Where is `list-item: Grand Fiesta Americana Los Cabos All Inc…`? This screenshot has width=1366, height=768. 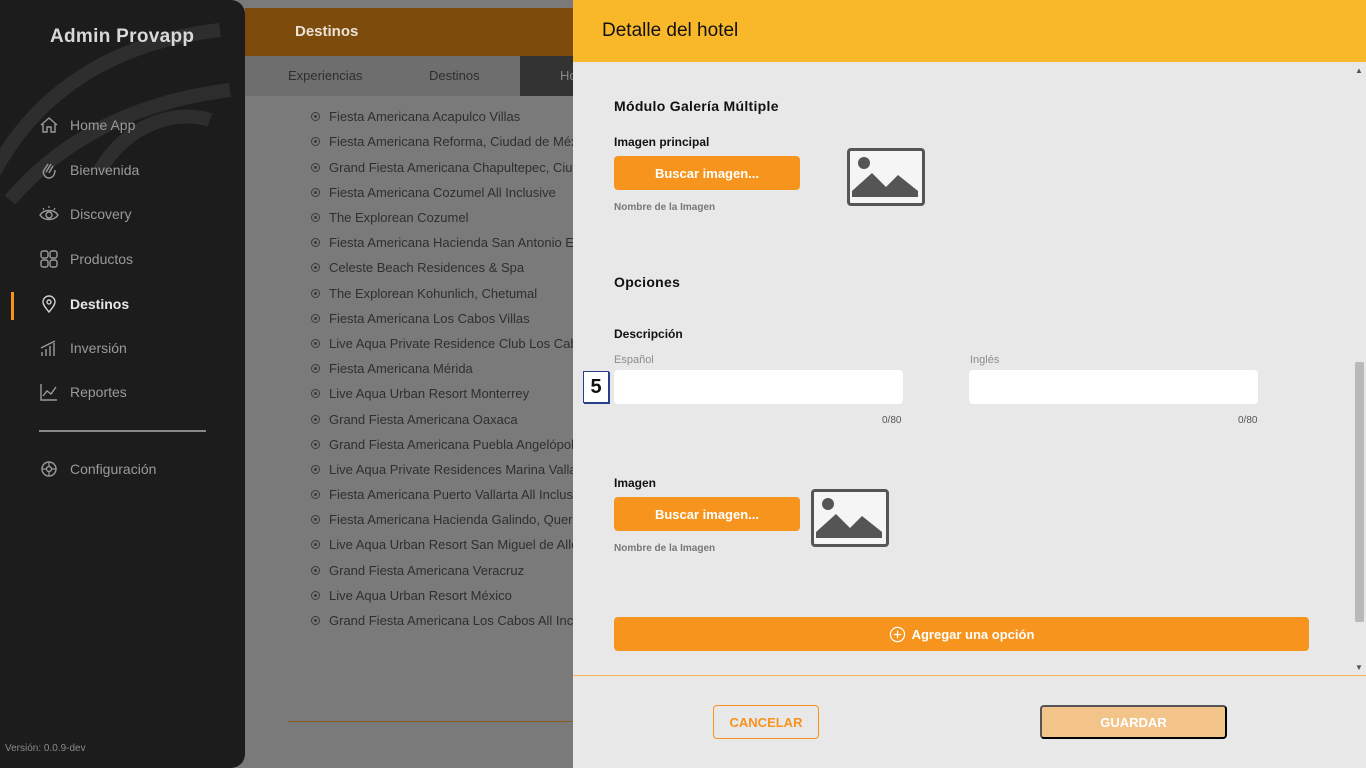 list-item: Grand Fiesta Americana Los Cabos All Inc… is located at coordinates (455, 620).